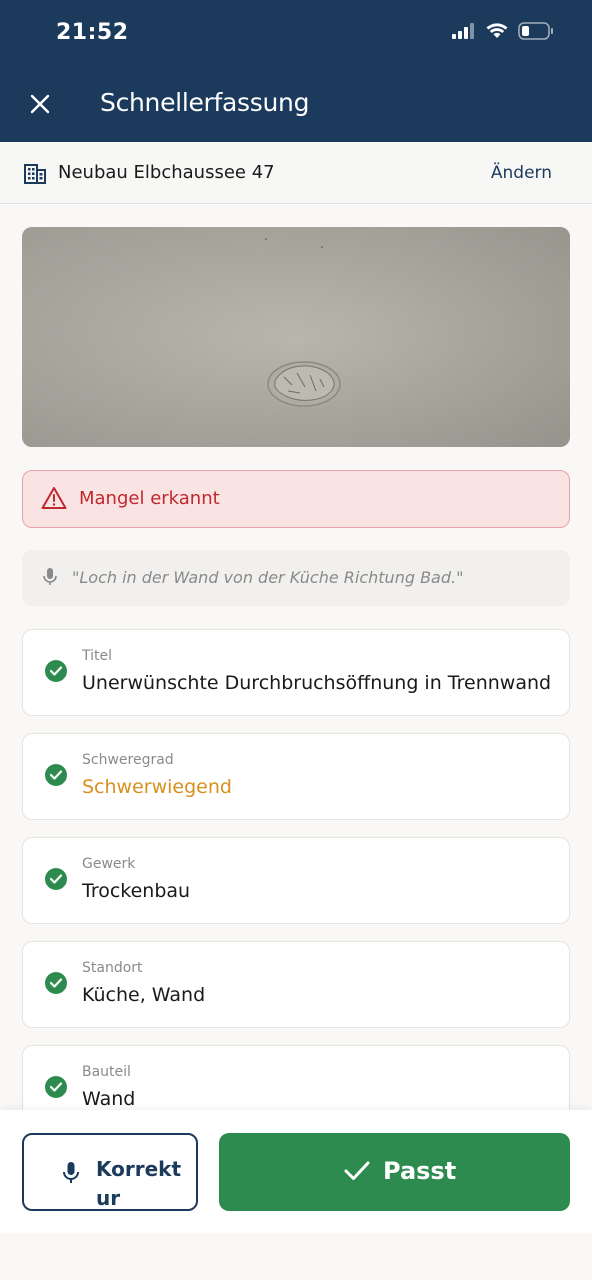 This screenshot has width=592, height=1280. I want to click on field-card-location: Standort Küche, Wand, so click(296, 984).